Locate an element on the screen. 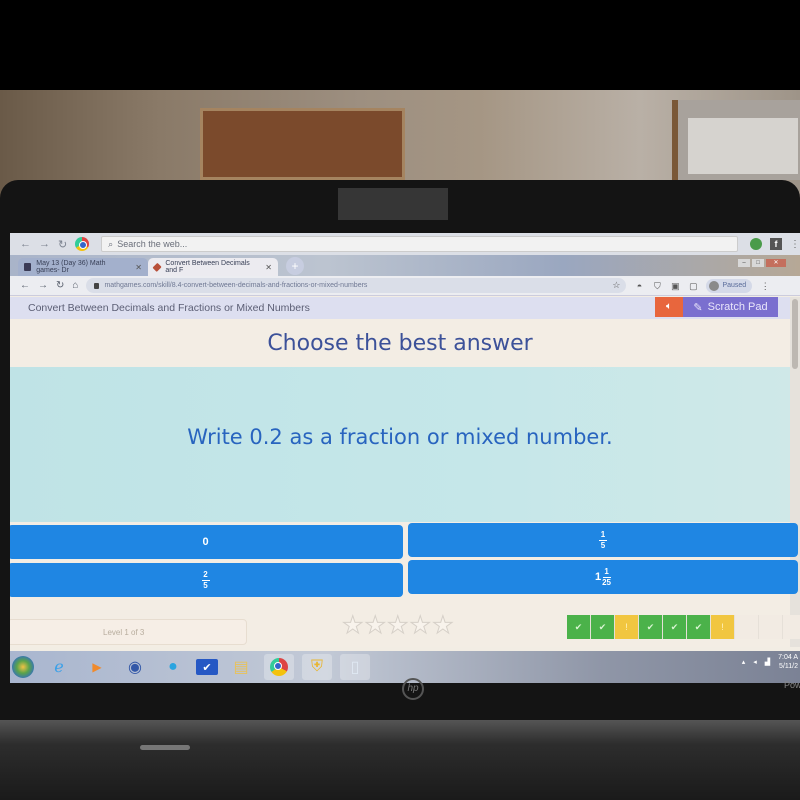 This screenshot has width=800, height=800. close-window-button: ✕ is located at coordinates (776, 263).